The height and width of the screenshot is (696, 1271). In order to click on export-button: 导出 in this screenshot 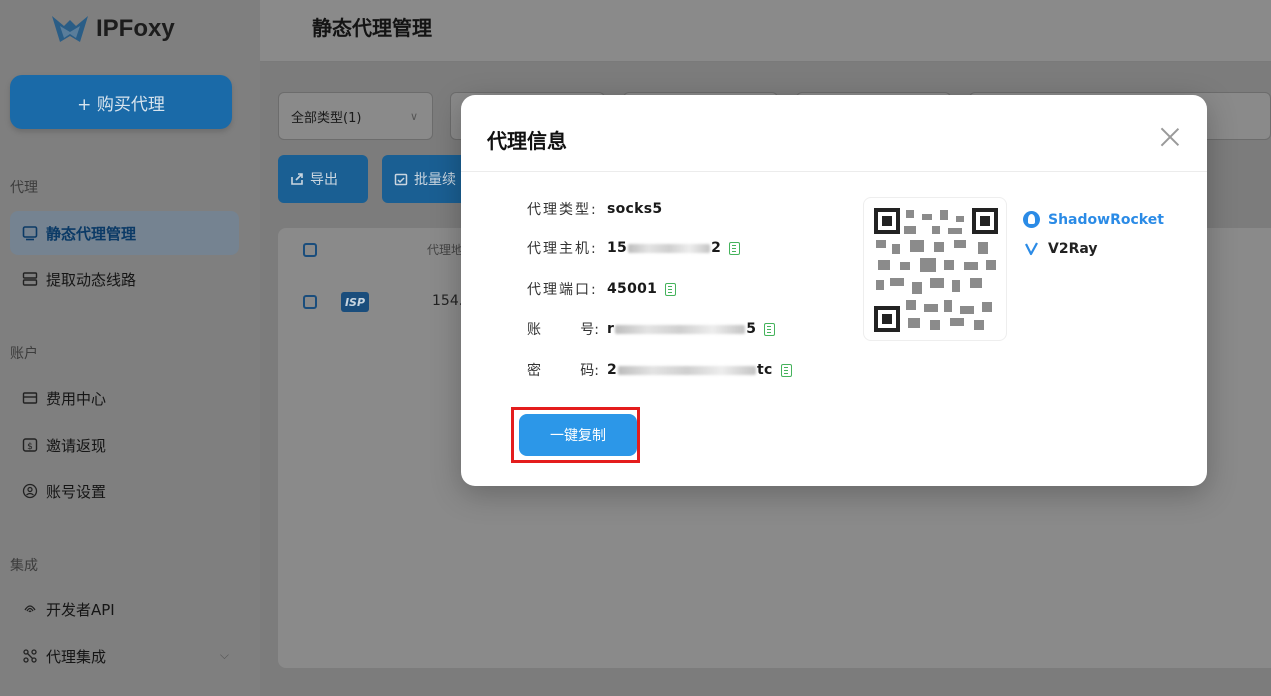, I will do `click(323, 179)`.